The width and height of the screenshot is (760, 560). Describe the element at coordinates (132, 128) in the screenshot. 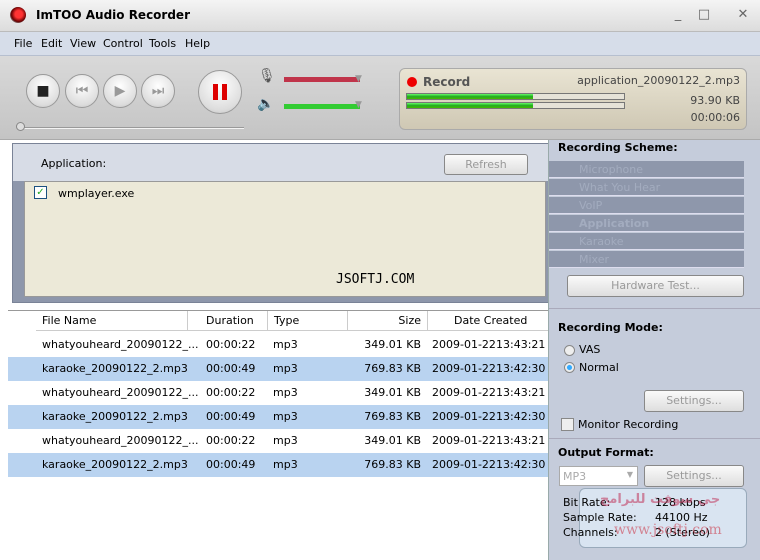

I see `seek-slider` at that location.